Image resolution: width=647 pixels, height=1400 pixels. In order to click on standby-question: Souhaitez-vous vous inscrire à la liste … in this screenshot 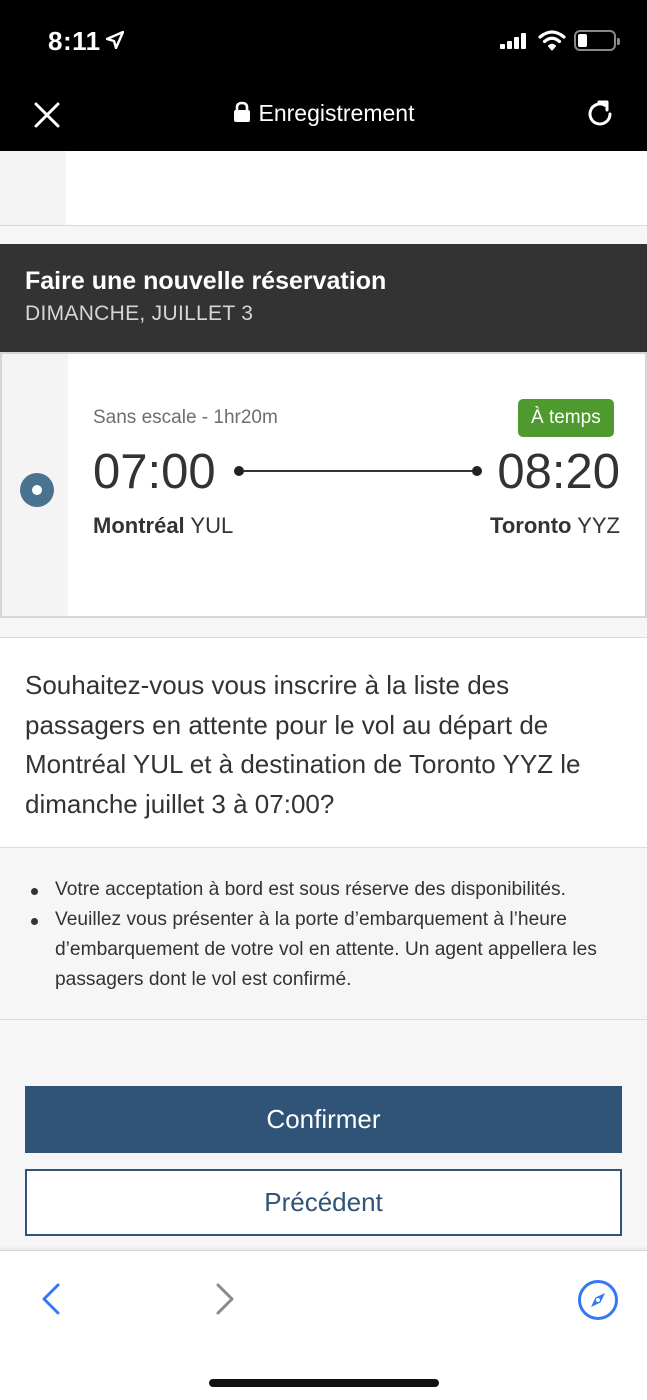, I will do `click(303, 744)`.